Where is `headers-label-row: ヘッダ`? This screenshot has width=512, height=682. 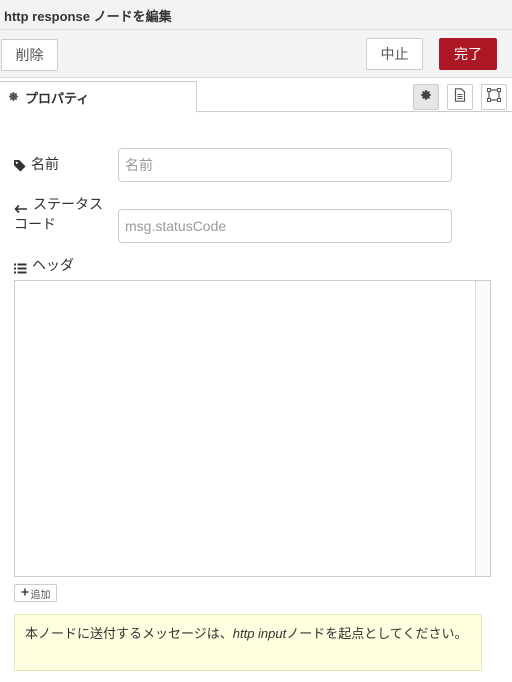
headers-label-row: ヘッダ is located at coordinates (44, 267).